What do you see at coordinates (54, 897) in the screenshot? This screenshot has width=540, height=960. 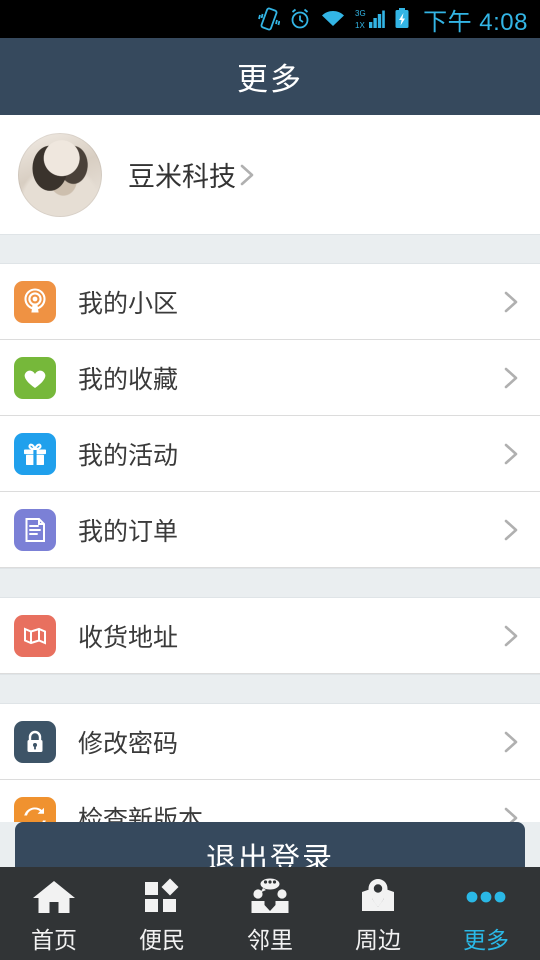 I see `home-icon` at bounding box center [54, 897].